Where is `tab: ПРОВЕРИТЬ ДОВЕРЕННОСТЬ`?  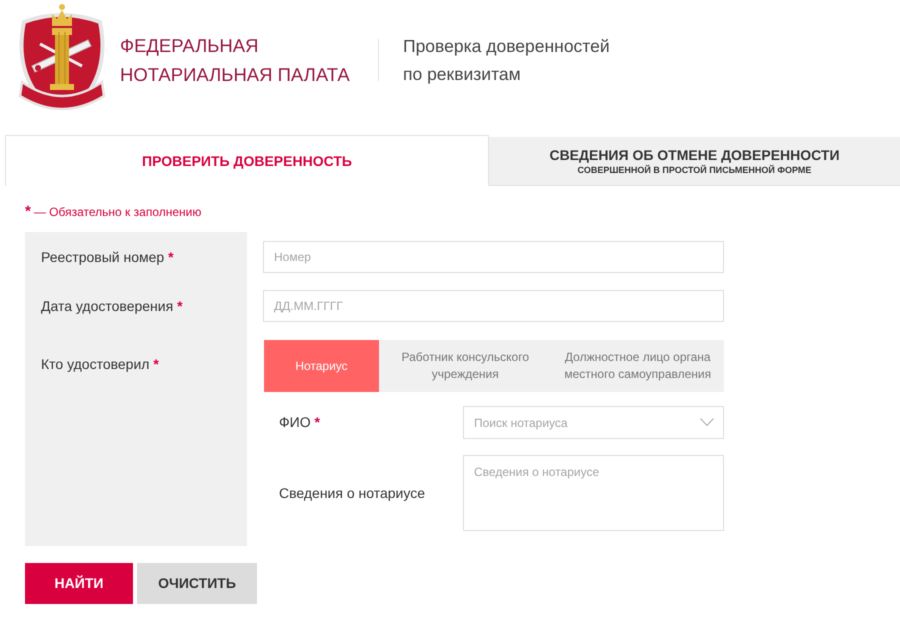
tab: ПРОВЕРИТЬ ДОВЕРЕННОСТЬ is located at coordinates (247, 160).